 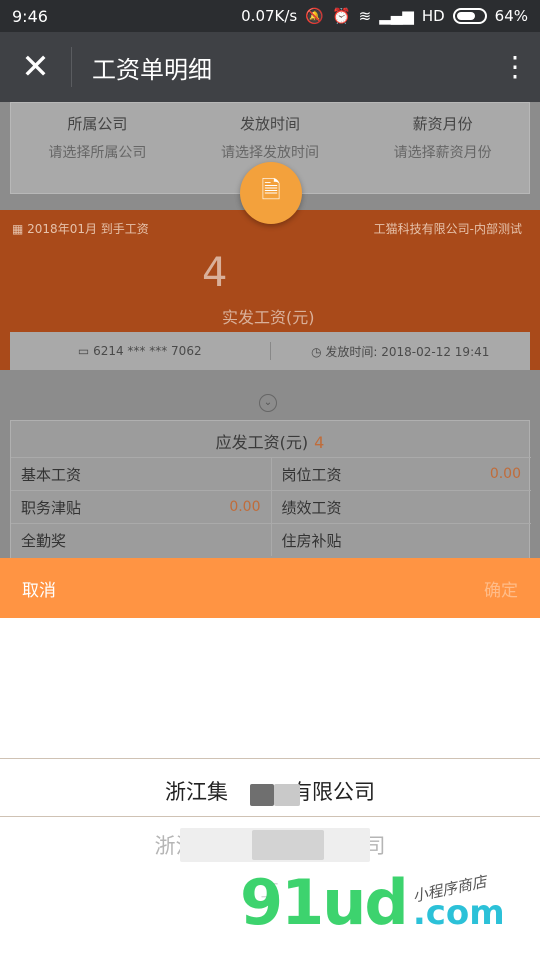 What do you see at coordinates (262, 442) in the screenshot?
I see `gross-salary-label: 应发工资(元)` at bounding box center [262, 442].